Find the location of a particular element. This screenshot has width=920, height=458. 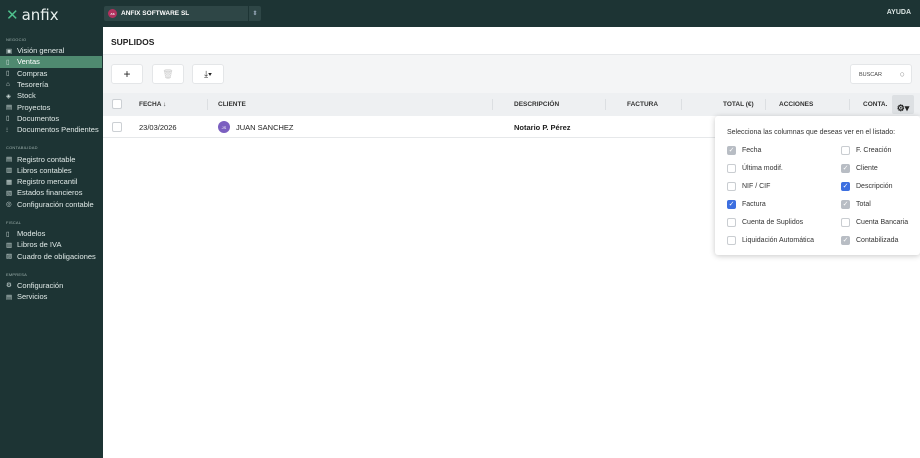

sidebar-item: ▨ Cuadro de obligaciones is located at coordinates (51, 255).